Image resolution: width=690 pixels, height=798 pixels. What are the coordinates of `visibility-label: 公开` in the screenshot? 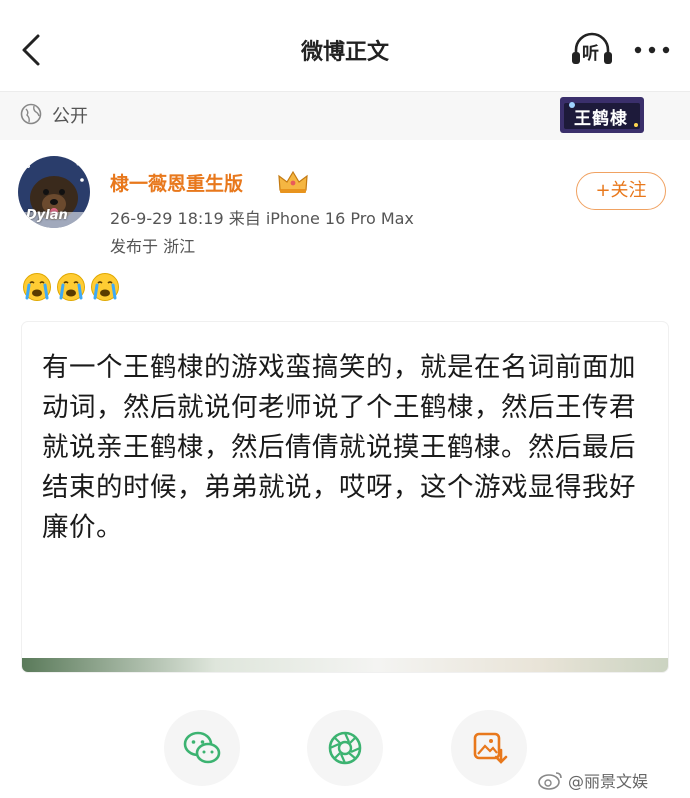 It's located at (70, 116).